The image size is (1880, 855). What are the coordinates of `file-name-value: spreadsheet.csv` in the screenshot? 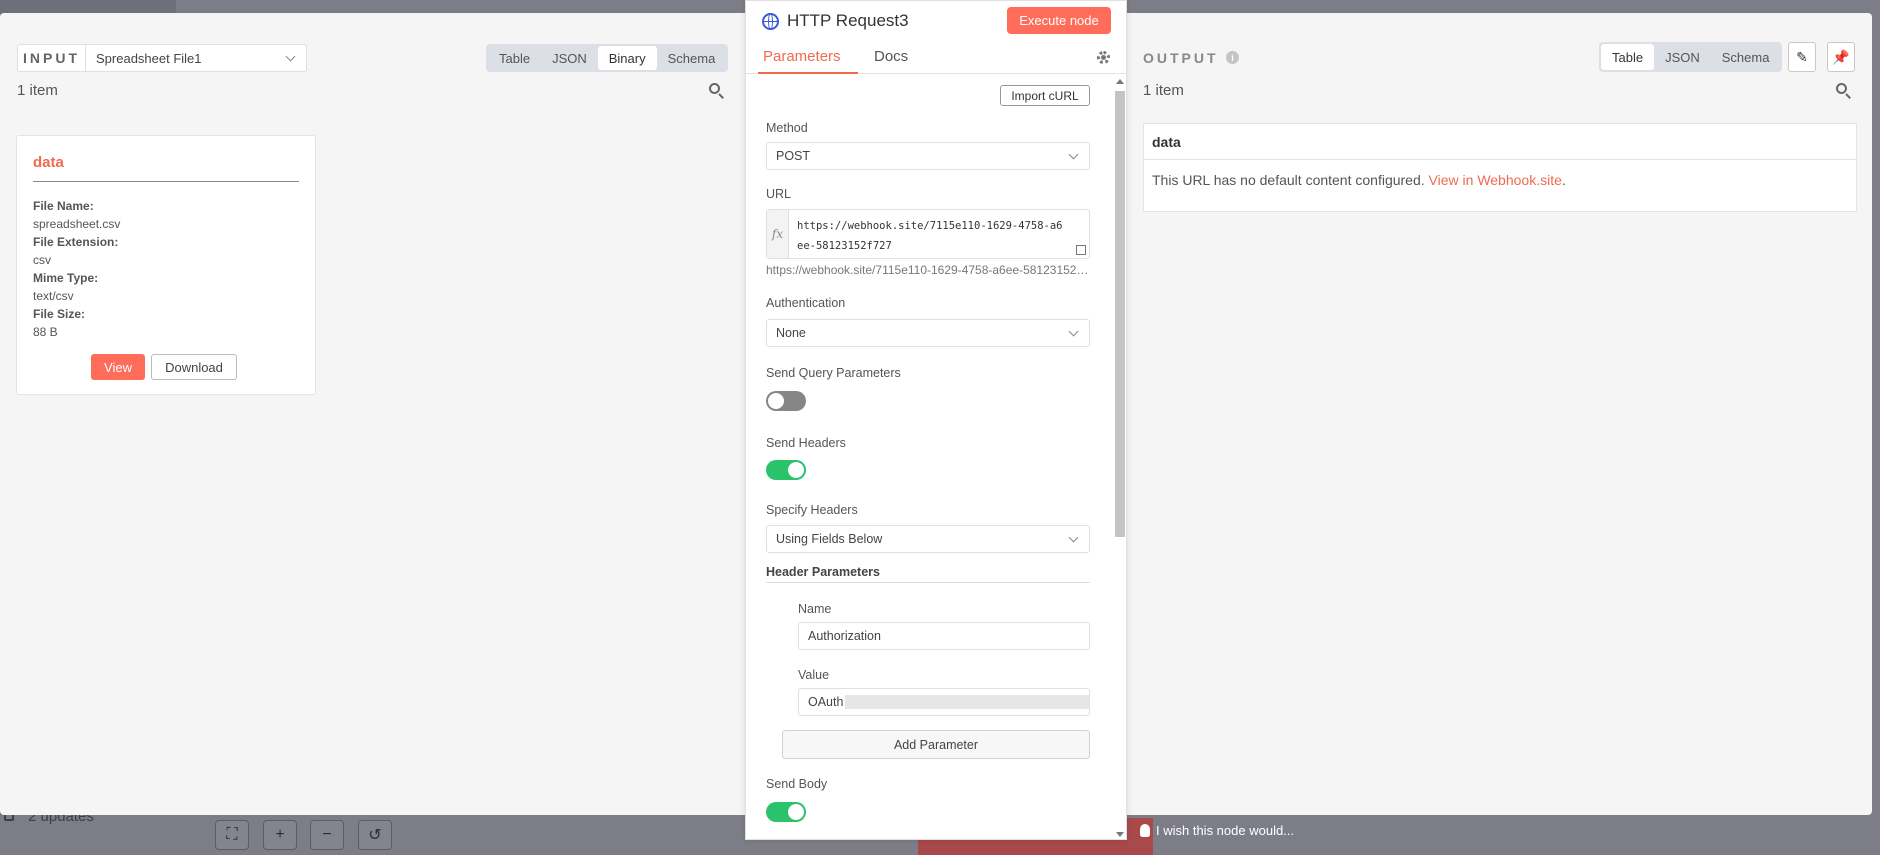 It's located at (77, 224).